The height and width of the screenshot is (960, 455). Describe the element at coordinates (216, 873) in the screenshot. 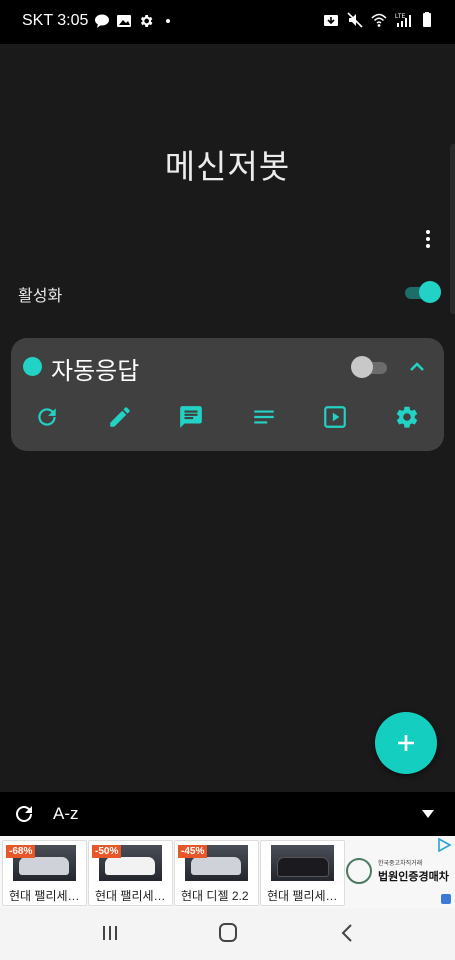

I see `ad-item: -45% 현대 디젤 2.2` at that location.